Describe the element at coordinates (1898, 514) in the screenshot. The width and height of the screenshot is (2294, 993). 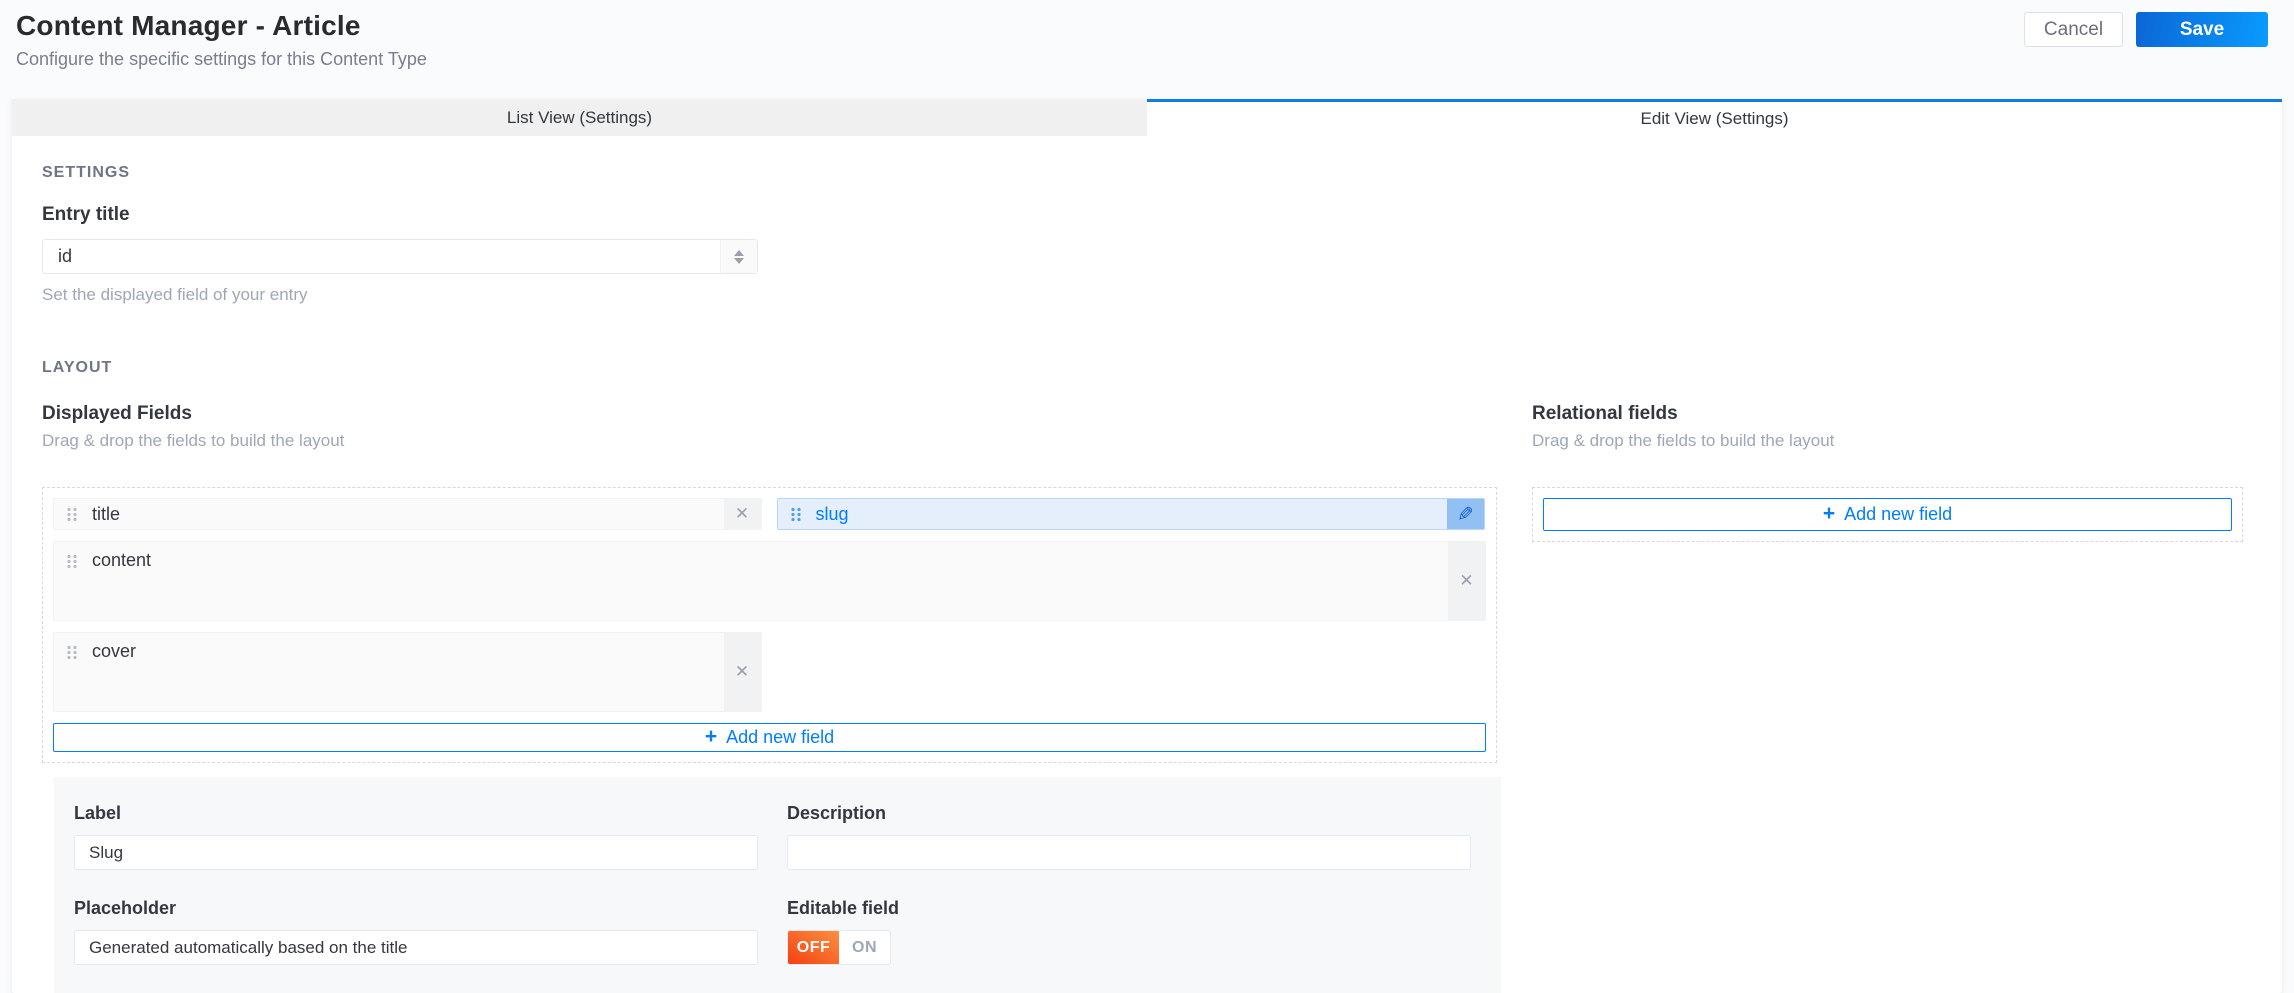
I see `add-relational-field-label: Add new field` at that location.